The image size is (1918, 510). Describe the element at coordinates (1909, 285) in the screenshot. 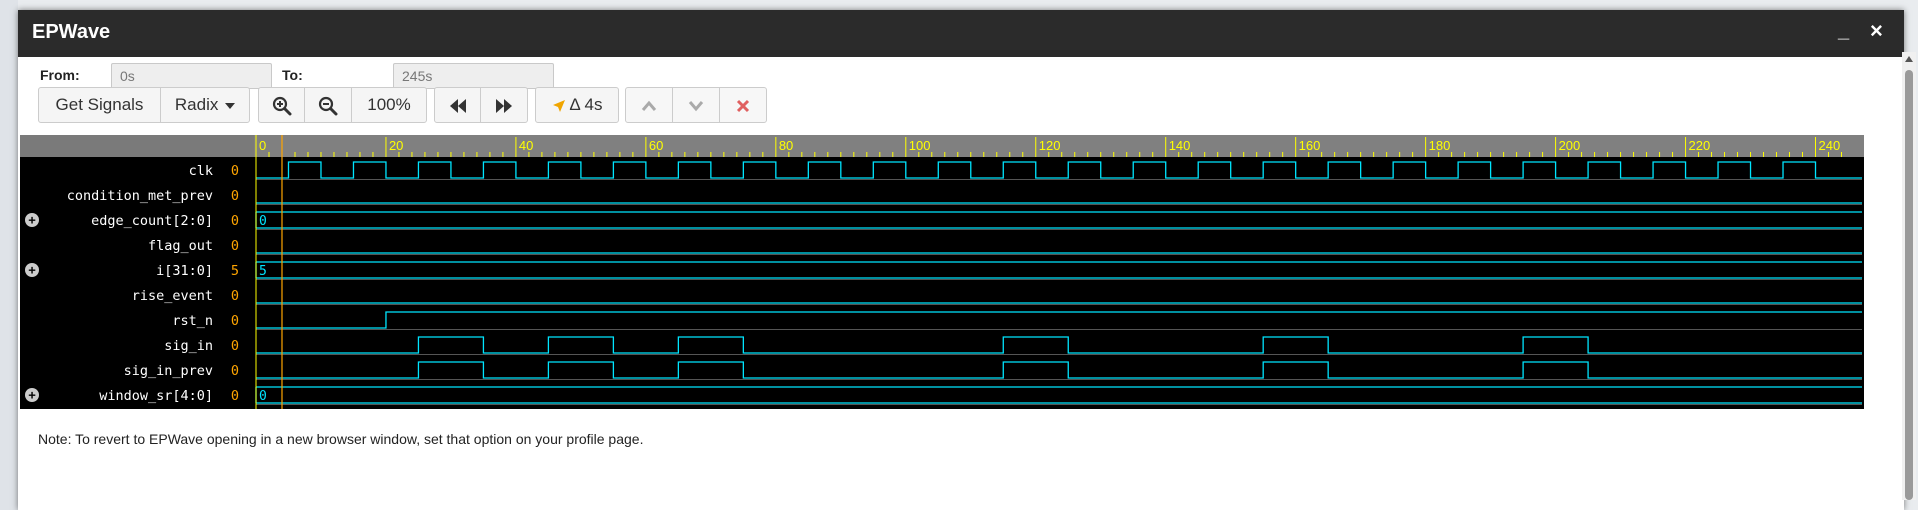

I see `scrollbar-thumb` at that location.